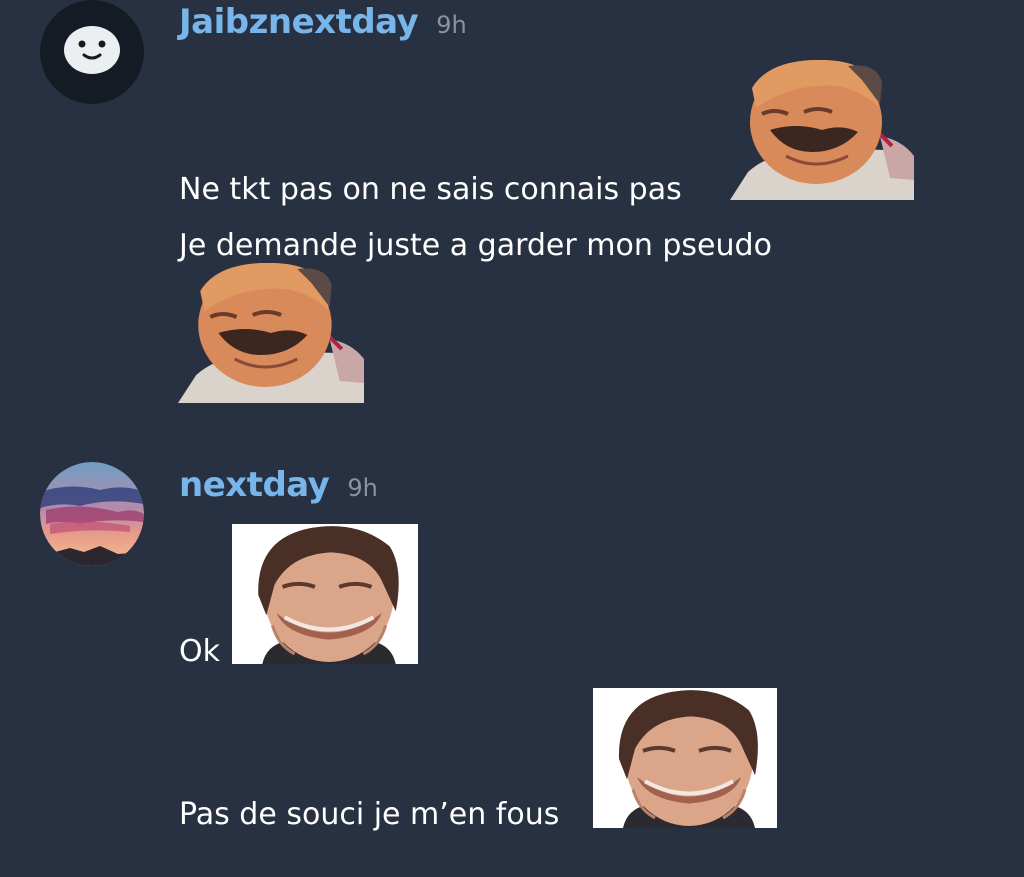 This screenshot has width=1024, height=877. I want to click on ghost-face-icon, so click(92, 52).